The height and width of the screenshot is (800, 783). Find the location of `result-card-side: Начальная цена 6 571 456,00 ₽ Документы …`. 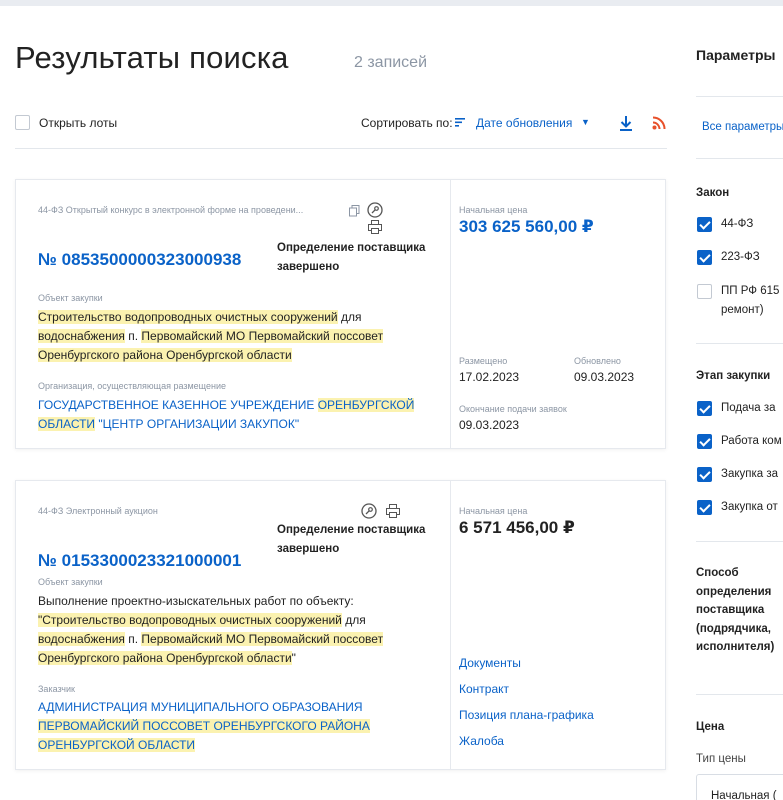

result-card-side: Начальная цена 6 571 456,00 ₽ Документы … is located at coordinates (558, 625).